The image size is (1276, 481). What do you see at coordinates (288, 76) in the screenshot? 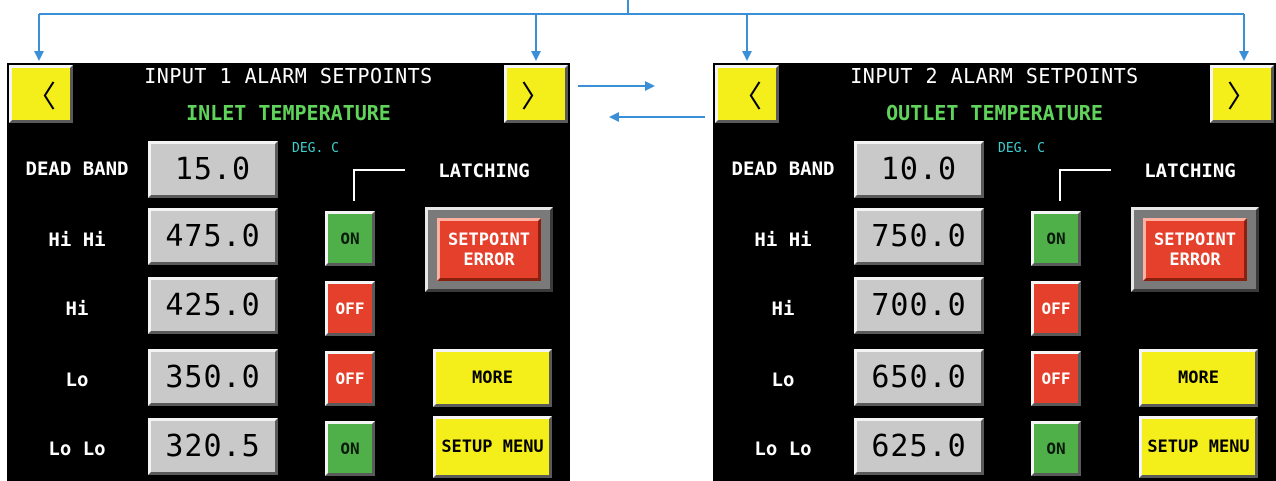
I see `screen-title: INPUT 1 ALARM SETPOINTS` at bounding box center [288, 76].